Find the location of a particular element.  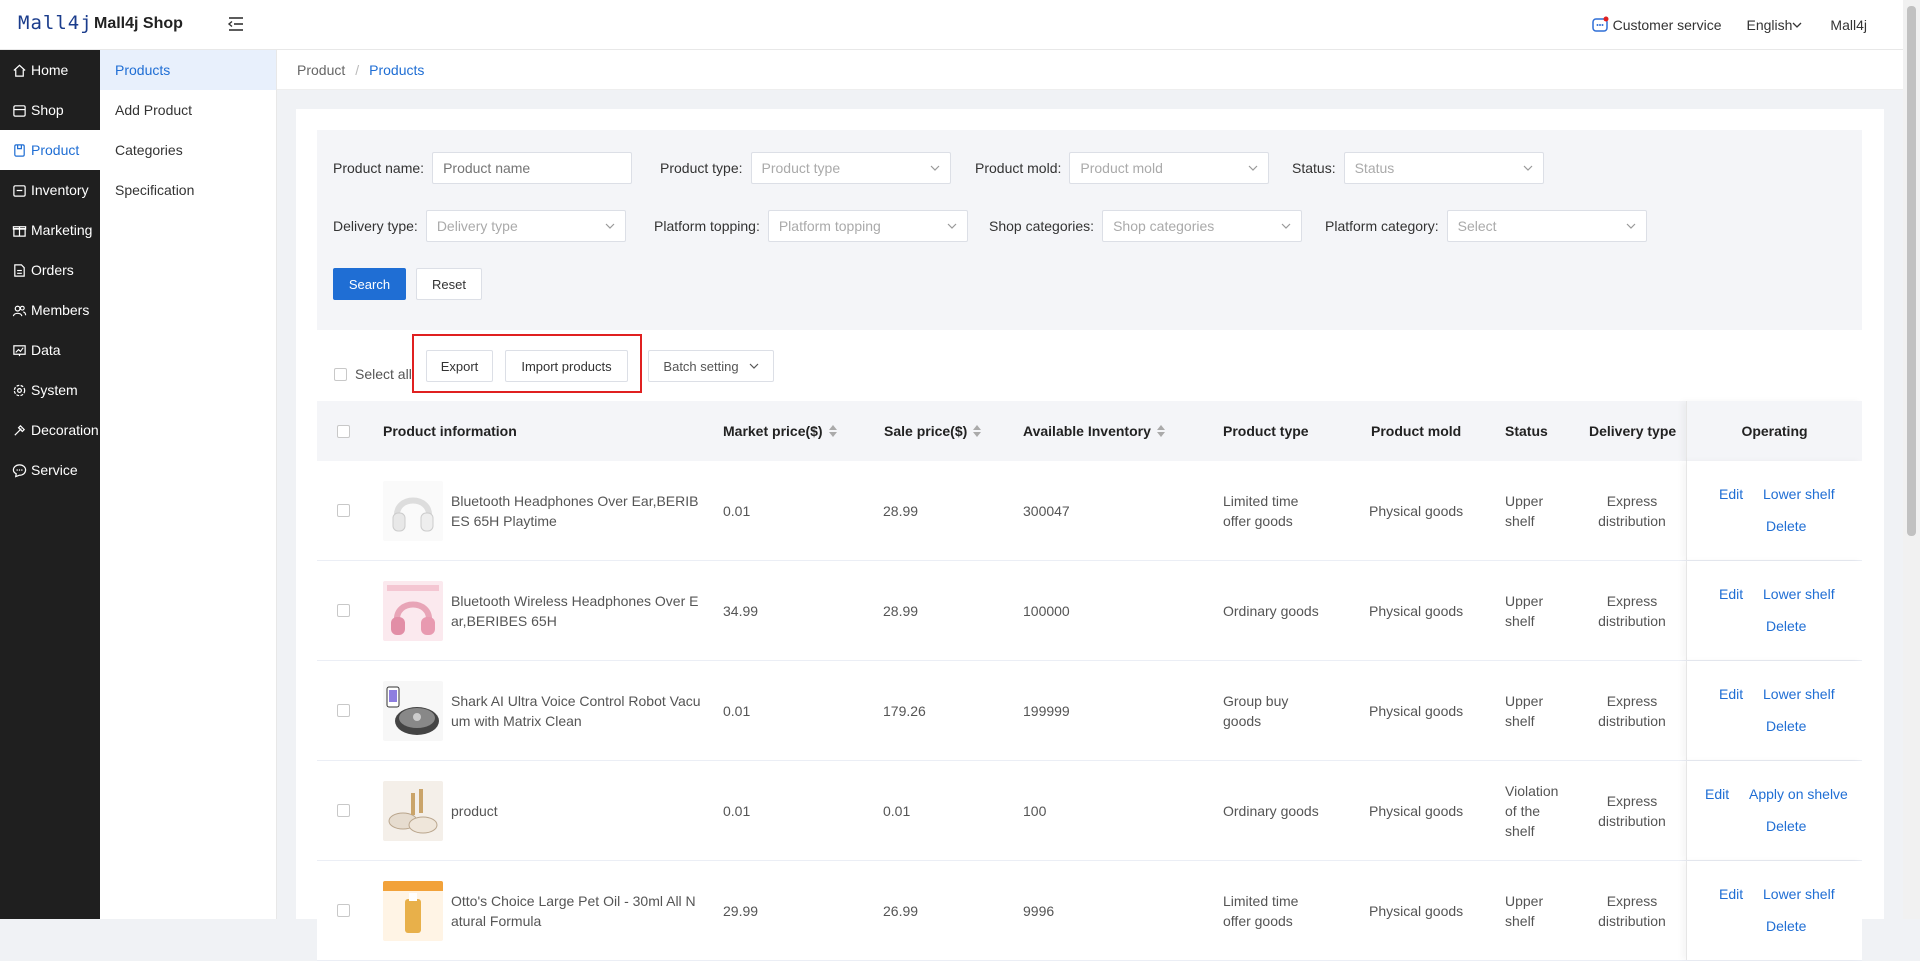

product-type: offer goods is located at coordinates (1258, 920).